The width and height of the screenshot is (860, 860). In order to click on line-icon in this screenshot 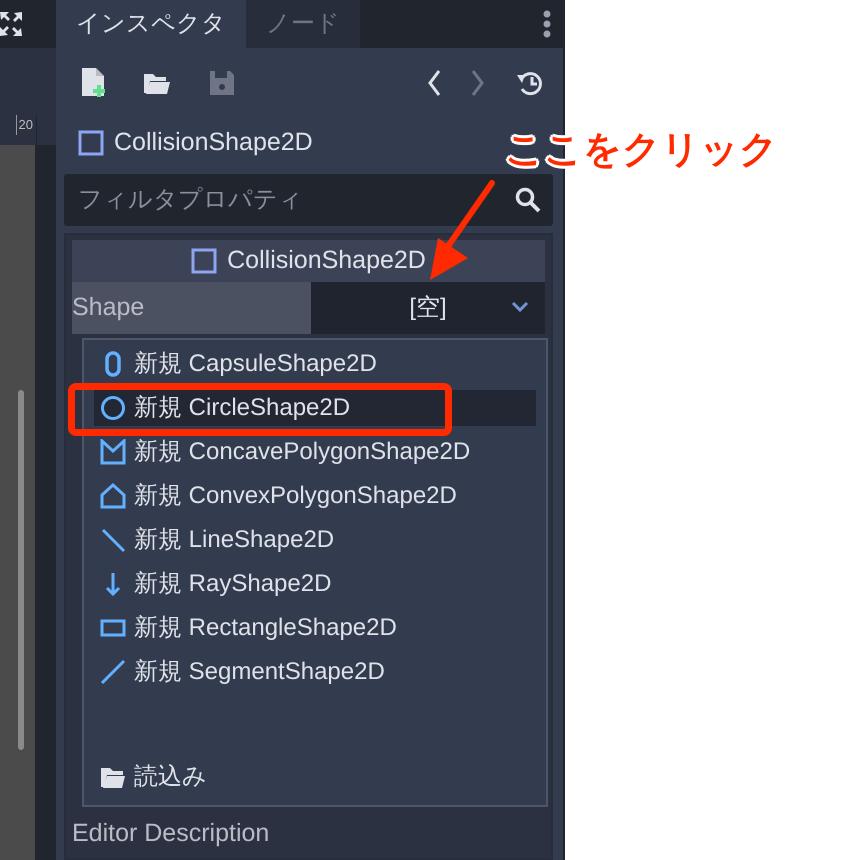, I will do `click(113, 540)`.